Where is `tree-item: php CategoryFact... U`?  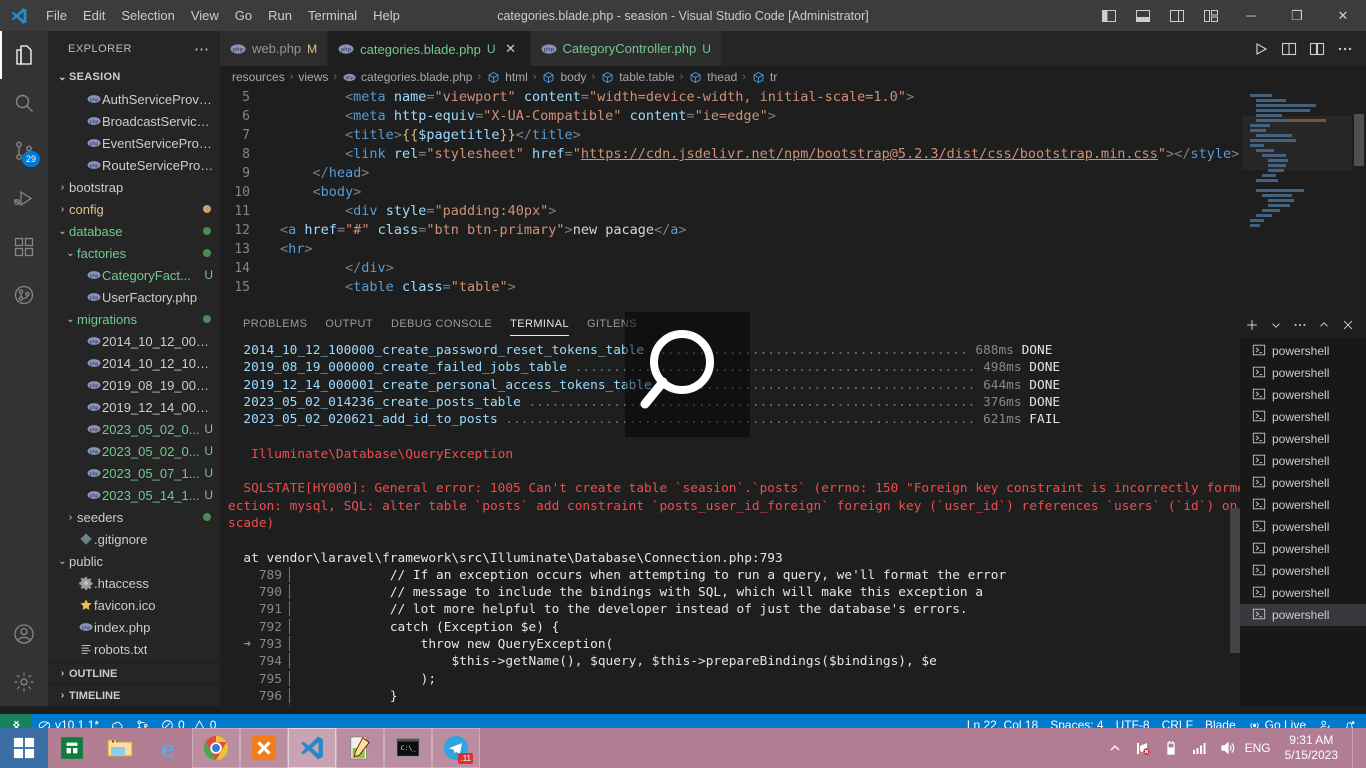 tree-item: php CategoryFact... U is located at coordinates (134, 275).